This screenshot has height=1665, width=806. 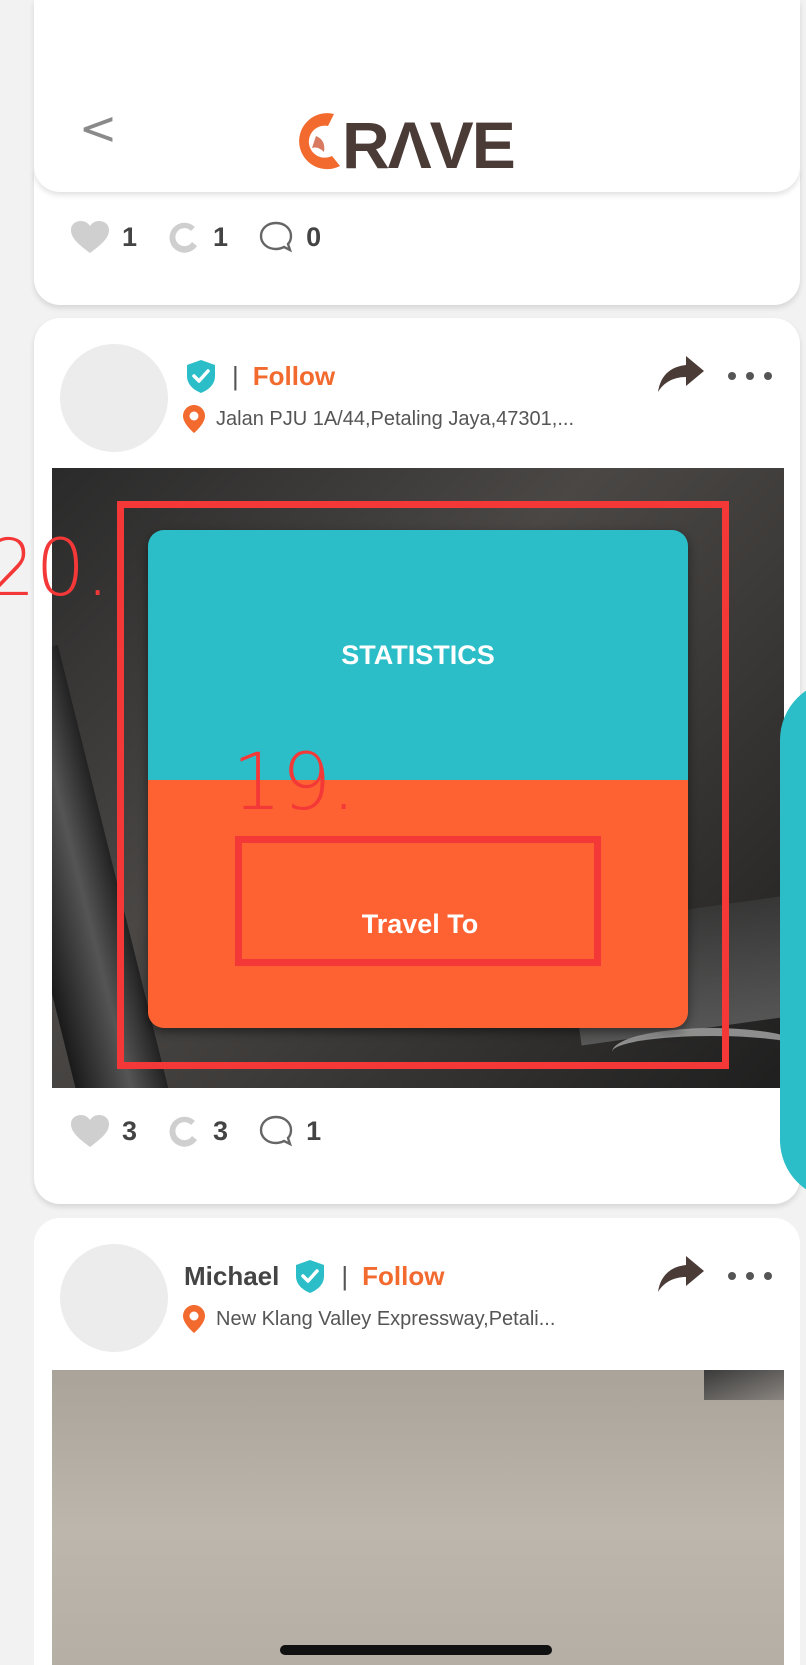 What do you see at coordinates (130, 1130) in the screenshot?
I see `like-count: 3` at bounding box center [130, 1130].